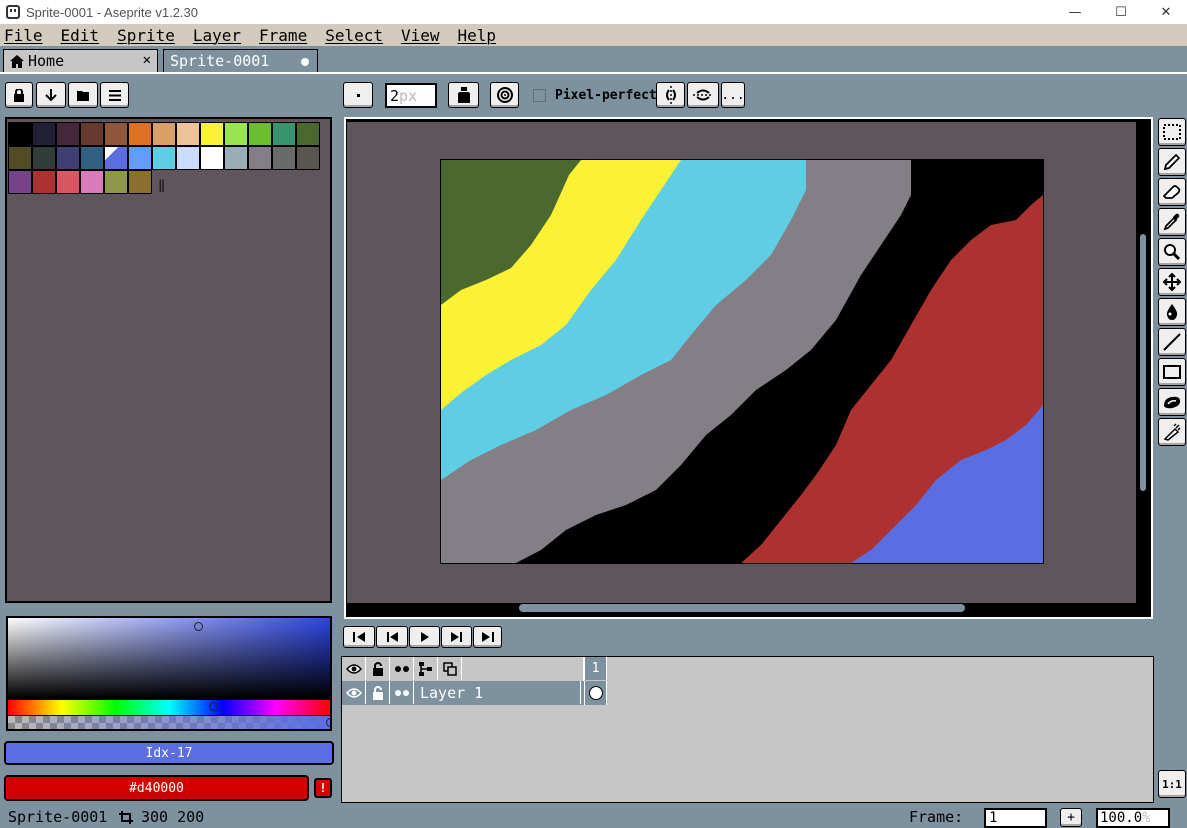 The width and height of the screenshot is (1187, 828). I want to click on minimize-button: —, so click(1075, 12).